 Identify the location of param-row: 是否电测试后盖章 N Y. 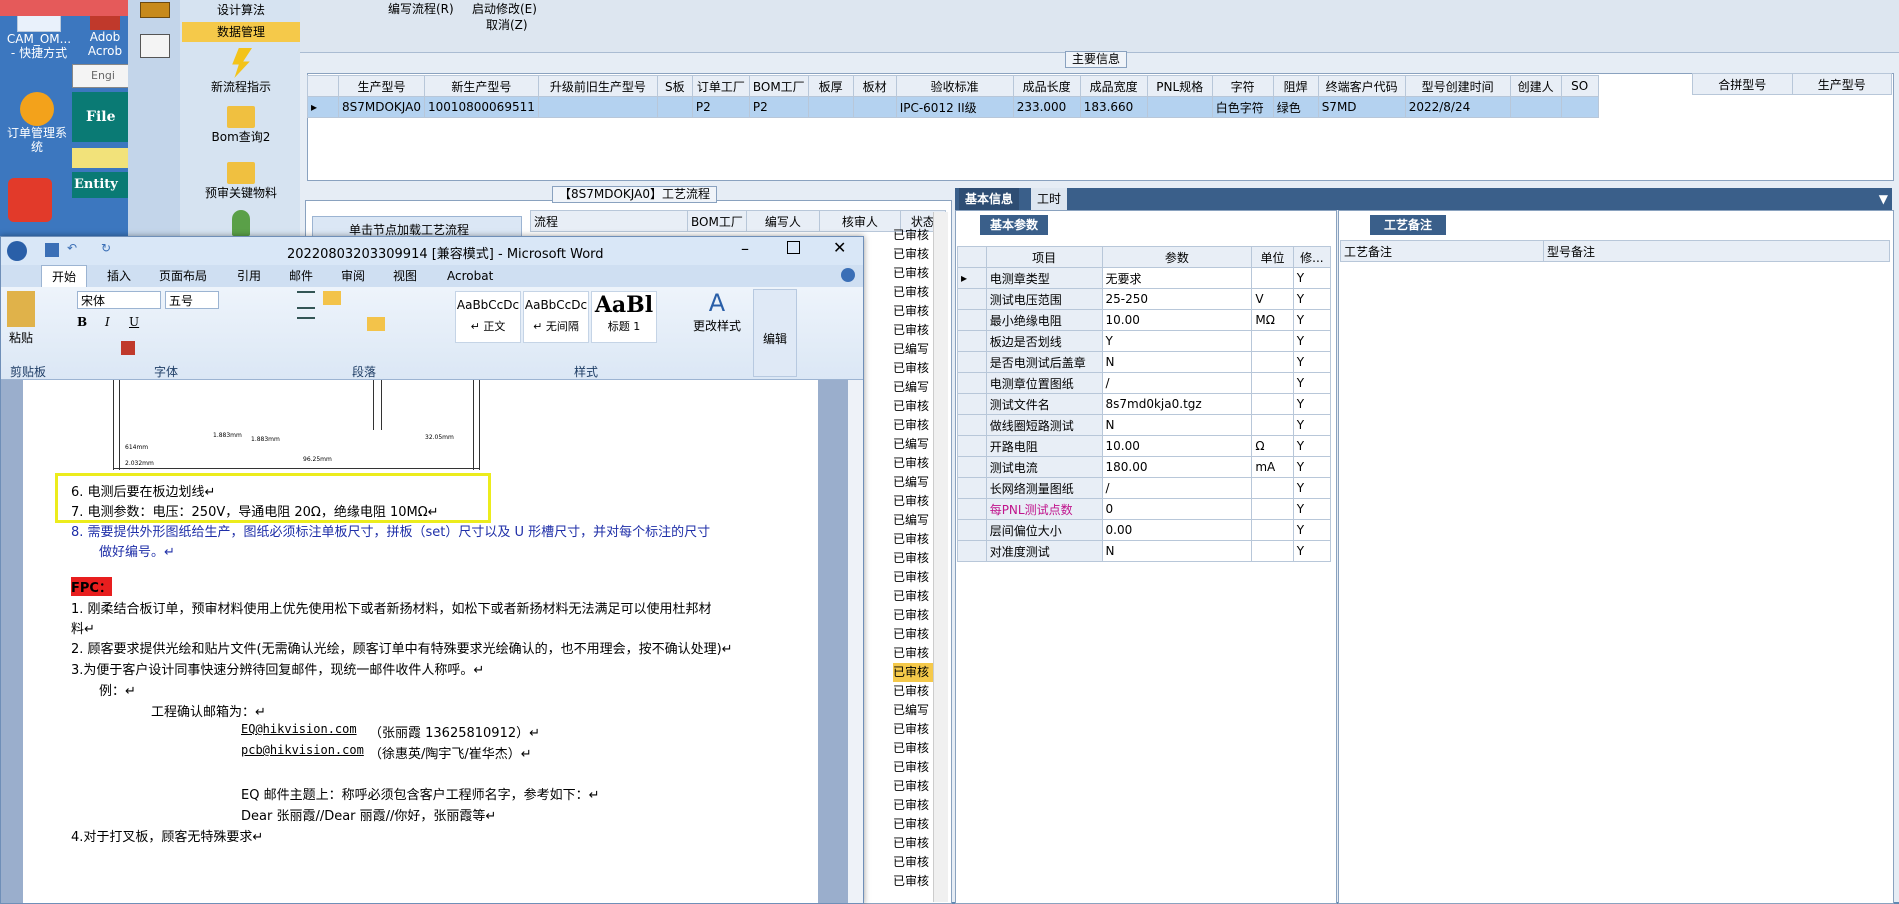
(1144, 362).